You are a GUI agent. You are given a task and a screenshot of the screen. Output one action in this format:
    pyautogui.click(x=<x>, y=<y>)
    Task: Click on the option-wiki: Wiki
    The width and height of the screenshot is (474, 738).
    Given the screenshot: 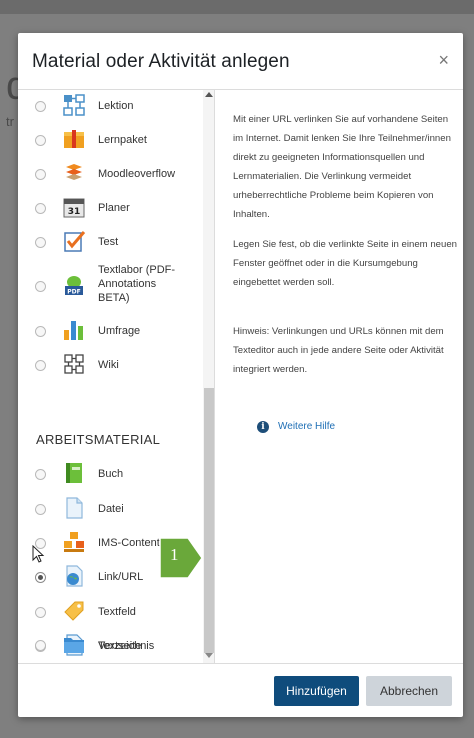 What is the action you would take?
    pyautogui.click(x=110, y=364)
    